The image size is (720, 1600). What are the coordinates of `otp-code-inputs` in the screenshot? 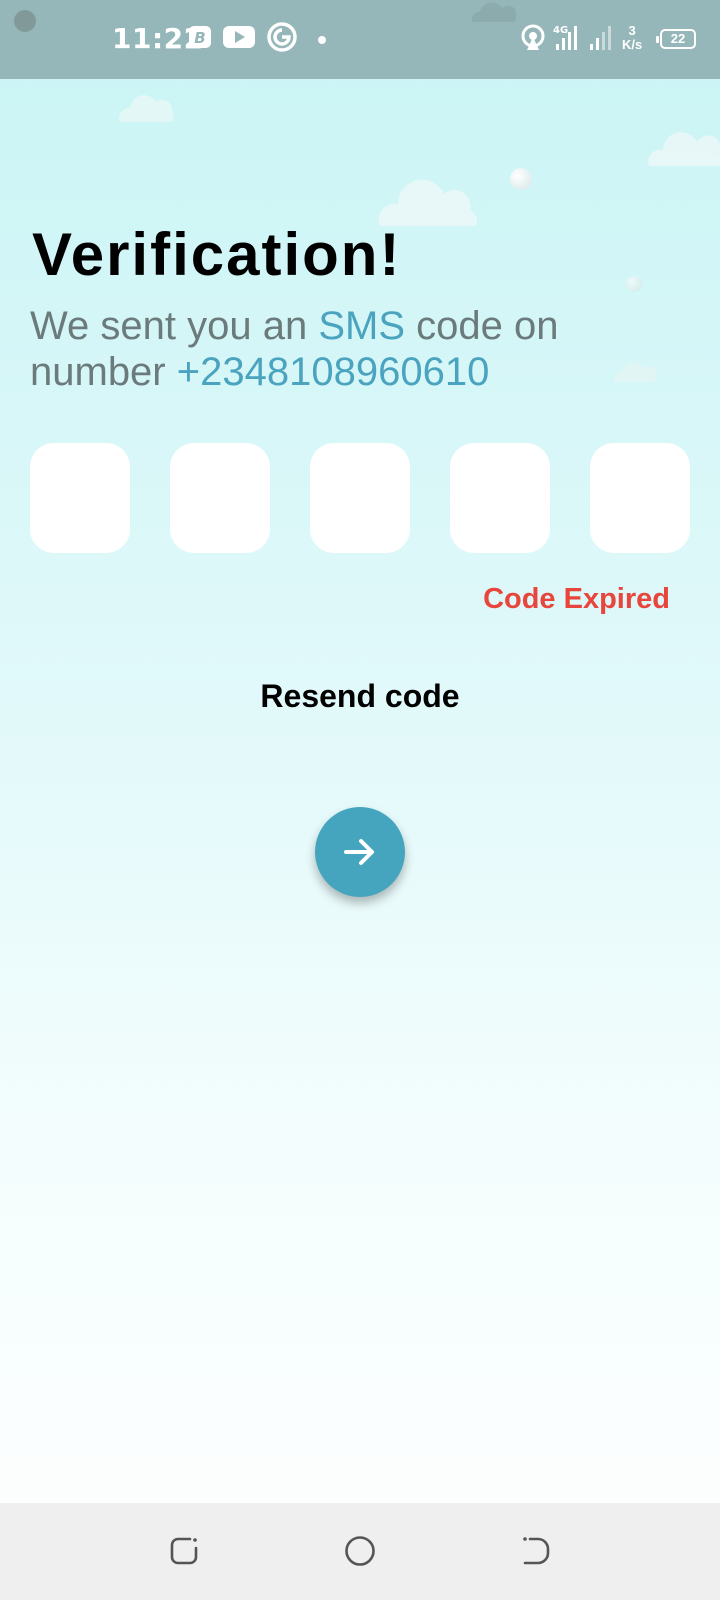 It's located at (360, 498).